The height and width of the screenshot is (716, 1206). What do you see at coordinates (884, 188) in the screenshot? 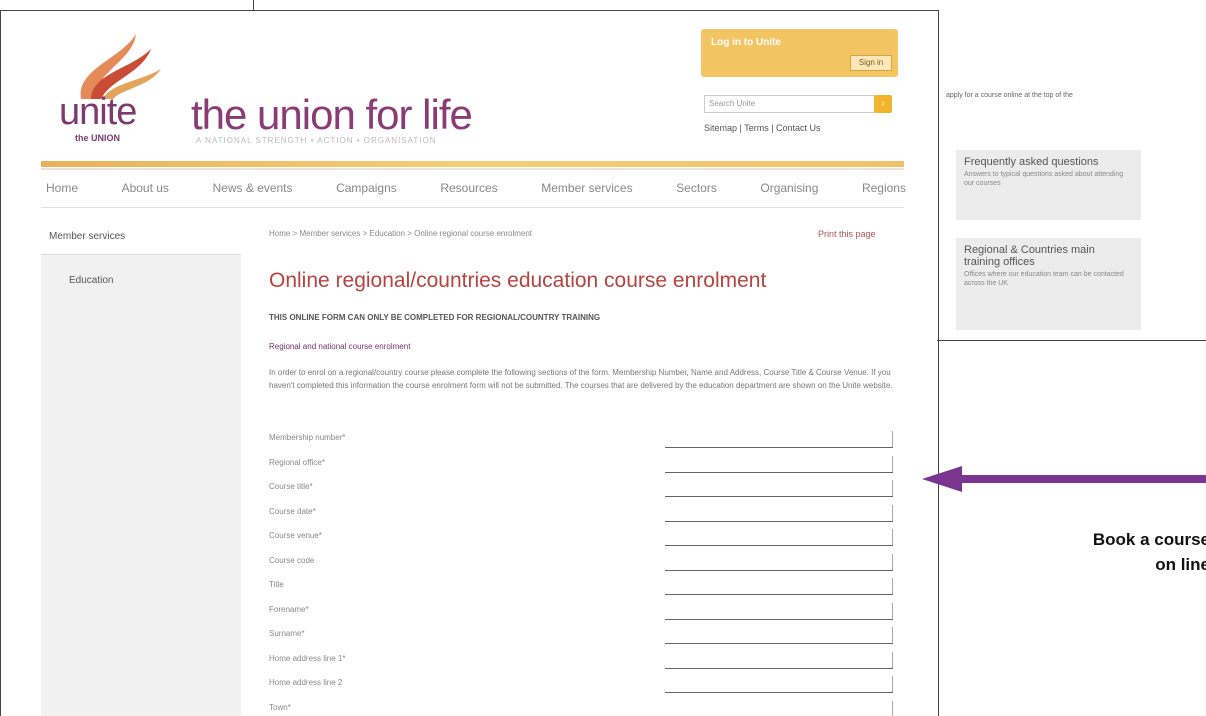
I see `nav-item-regions: Regions` at bounding box center [884, 188].